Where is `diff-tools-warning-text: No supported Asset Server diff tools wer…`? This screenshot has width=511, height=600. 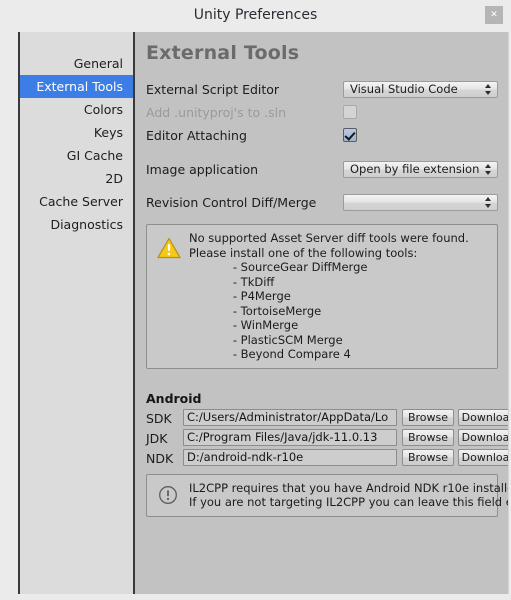 diff-tools-warning-text: No supported Asset Server diff tools wer… is located at coordinates (329, 296).